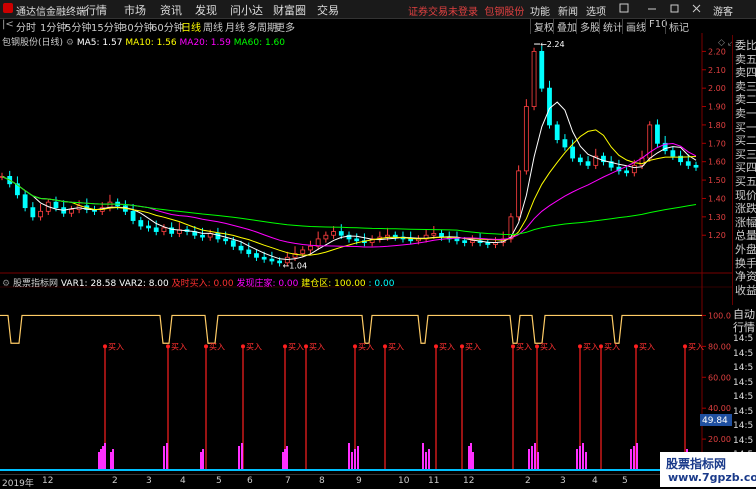 This screenshot has height=489, width=756. What do you see at coordinates (404, 481) in the screenshot?
I see `date-label: 10` at bounding box center [404, 481].